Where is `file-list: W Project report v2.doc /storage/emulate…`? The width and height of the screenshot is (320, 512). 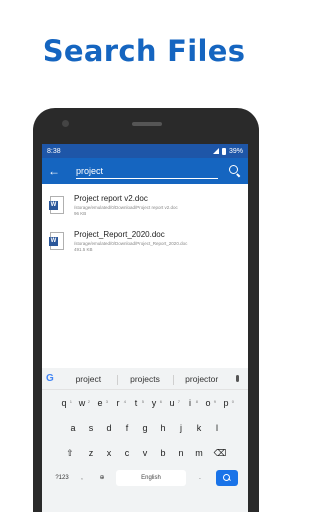 file-list: W Project report v2.doc /storage/emulate… is located at coordinates (145, 223).